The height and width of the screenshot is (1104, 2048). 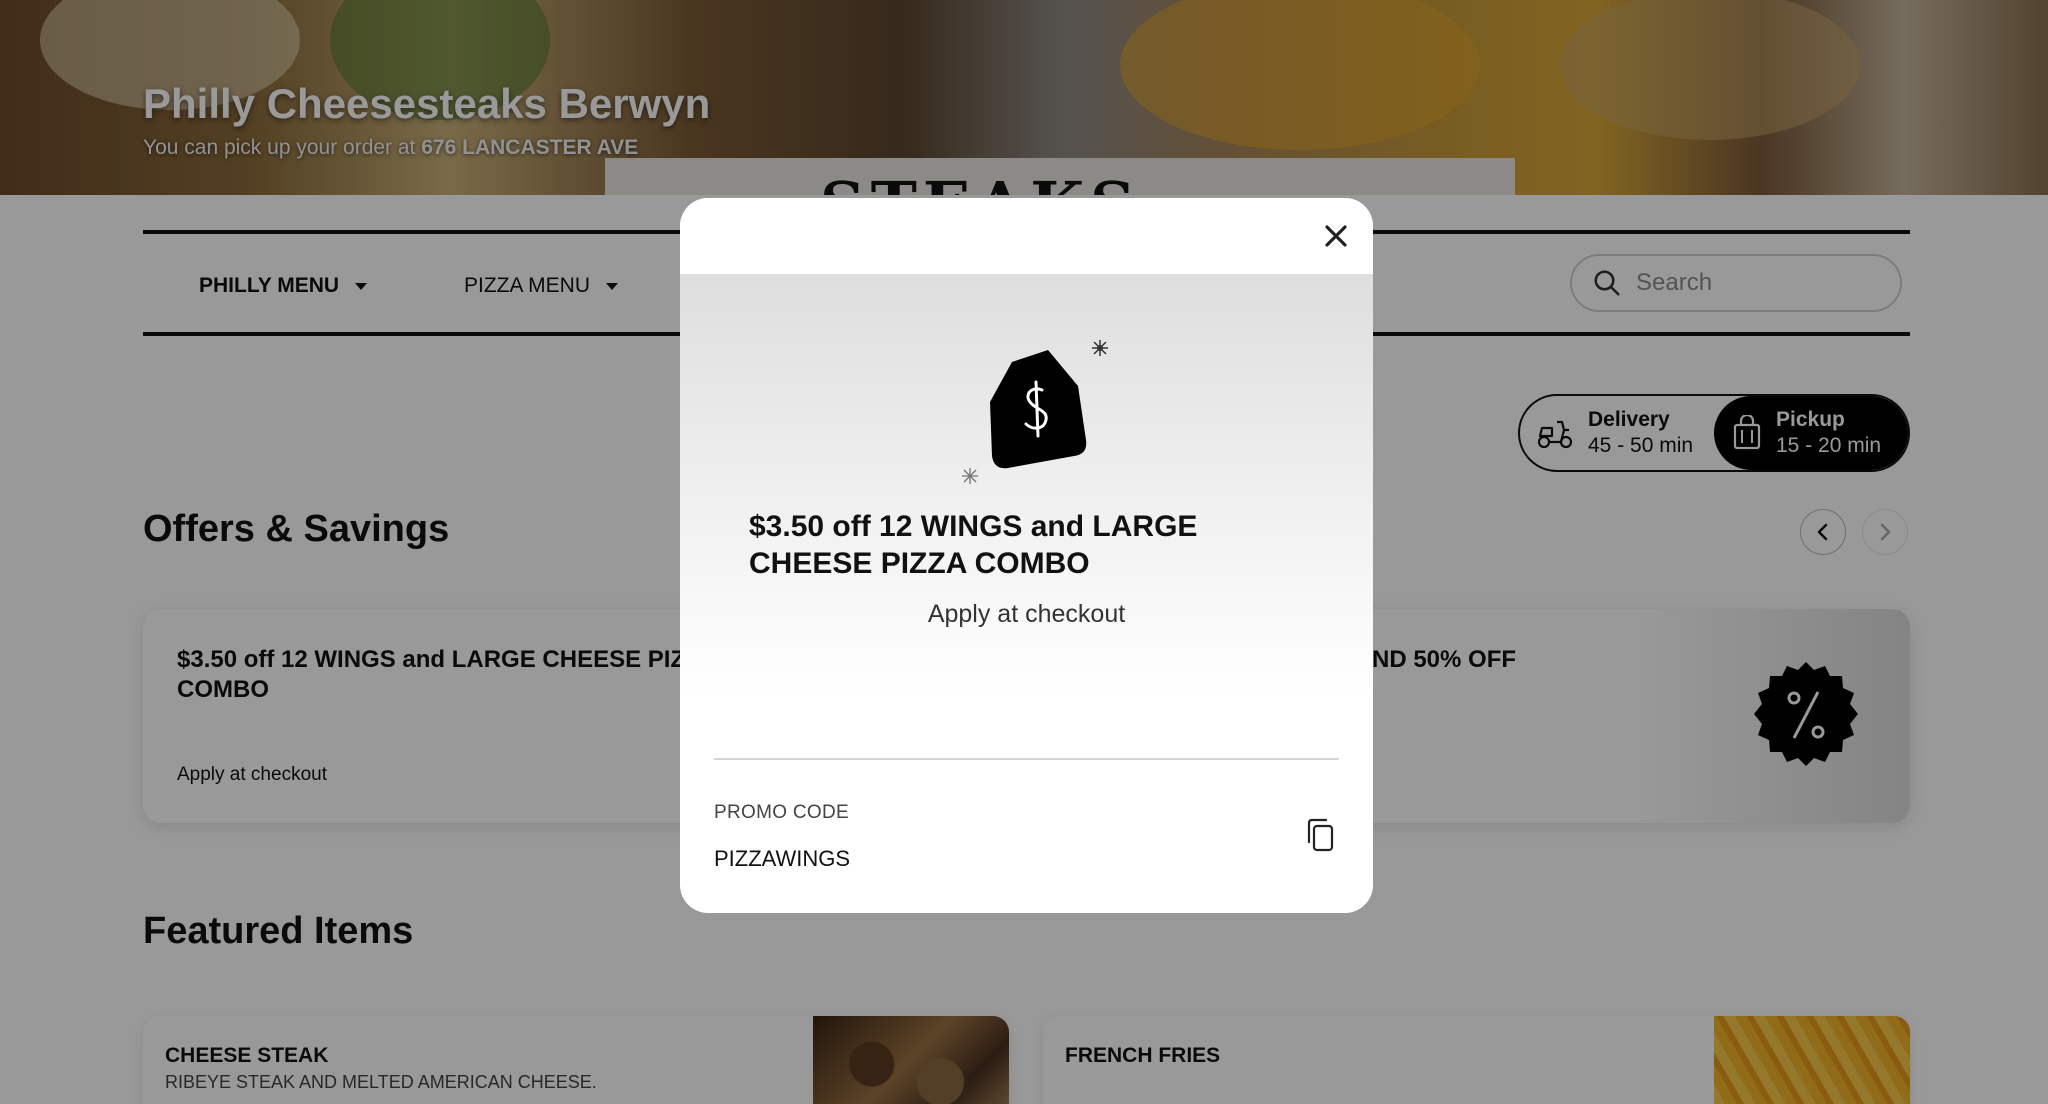 I want to click on close-button, so click(x=1336, y=236).